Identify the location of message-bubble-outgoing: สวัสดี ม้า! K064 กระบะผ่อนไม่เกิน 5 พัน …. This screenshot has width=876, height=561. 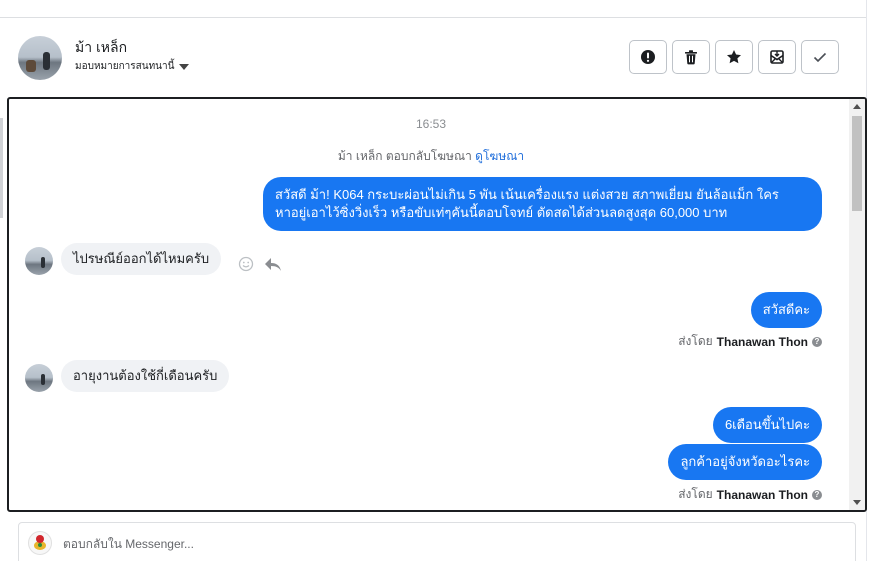
(542, 204).